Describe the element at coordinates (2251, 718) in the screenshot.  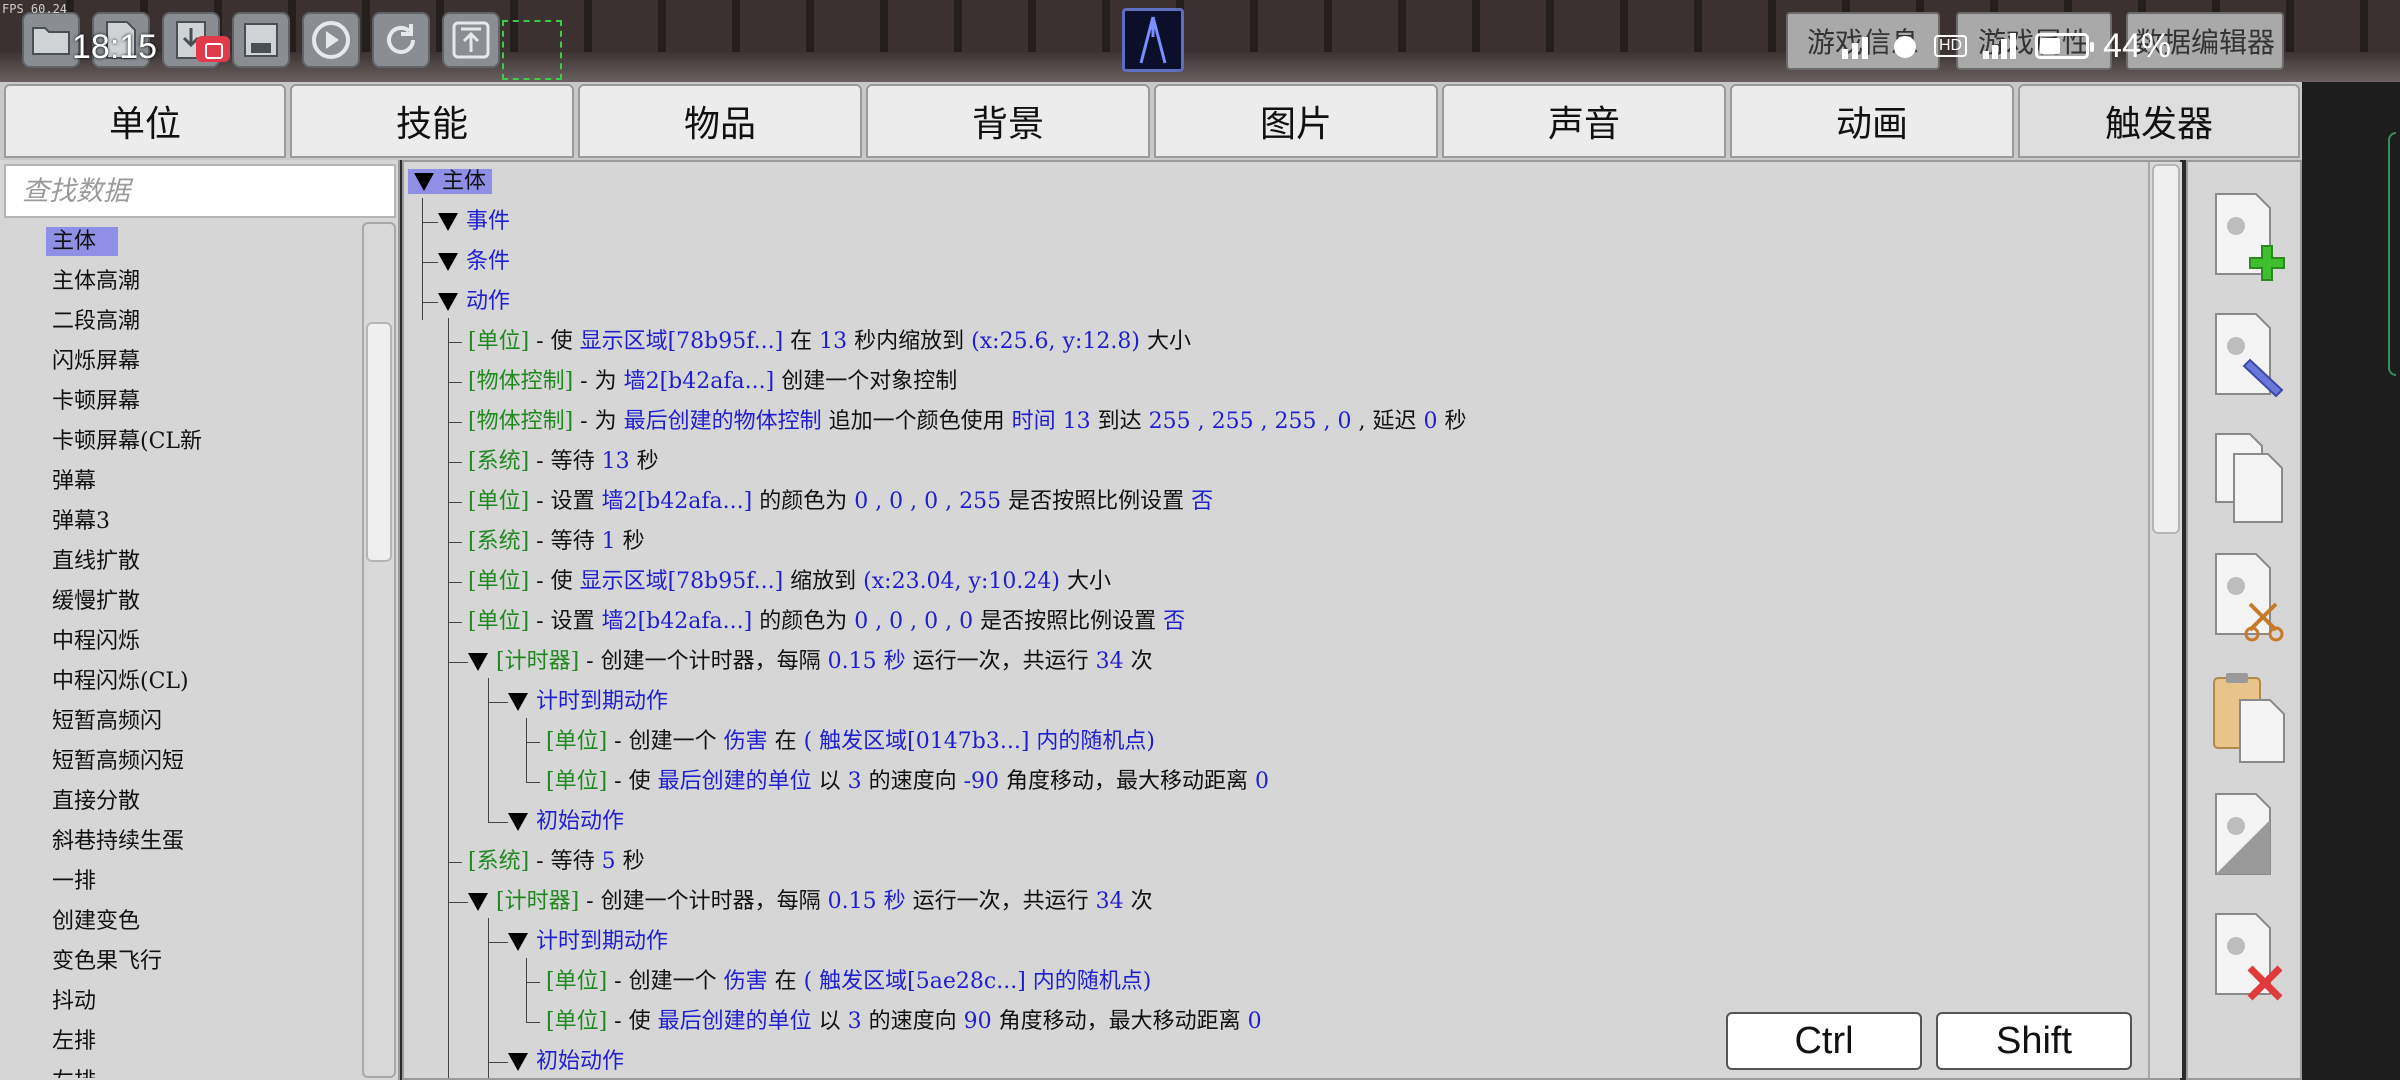
I see `paste-button` at that location.